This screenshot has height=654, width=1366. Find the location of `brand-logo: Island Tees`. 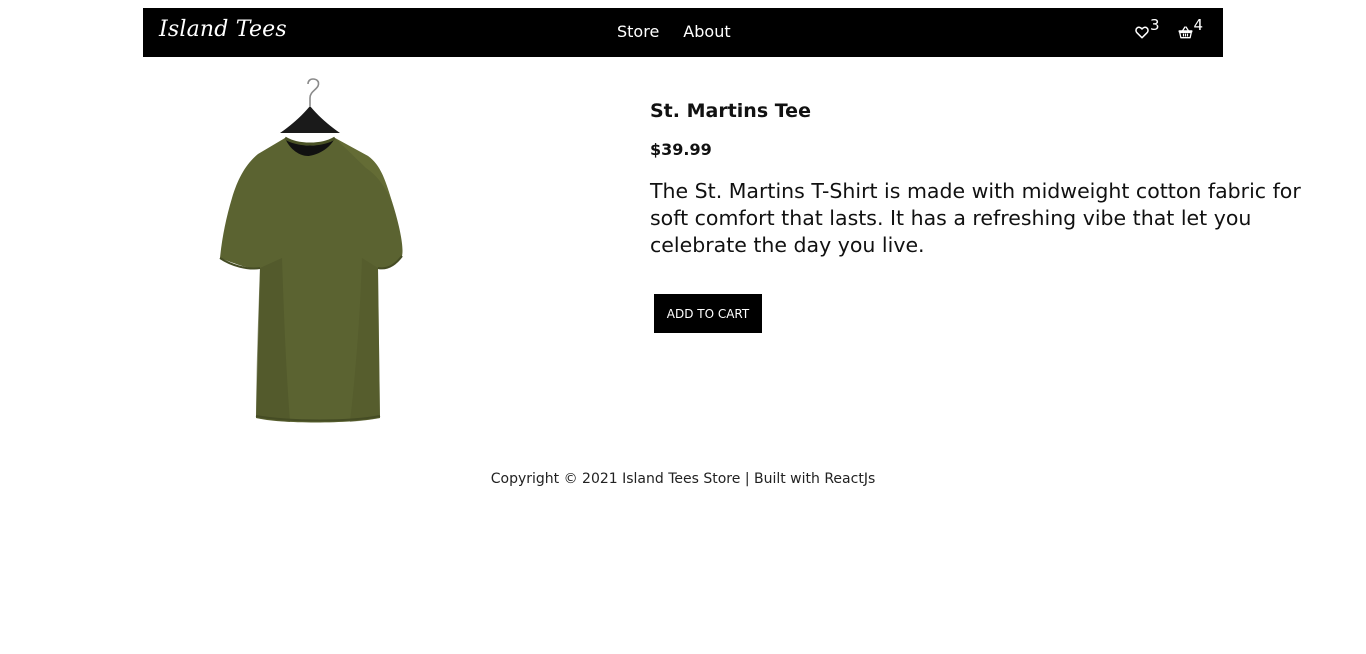

brand-logo: Island Tees is located at coordinates (223, 29).